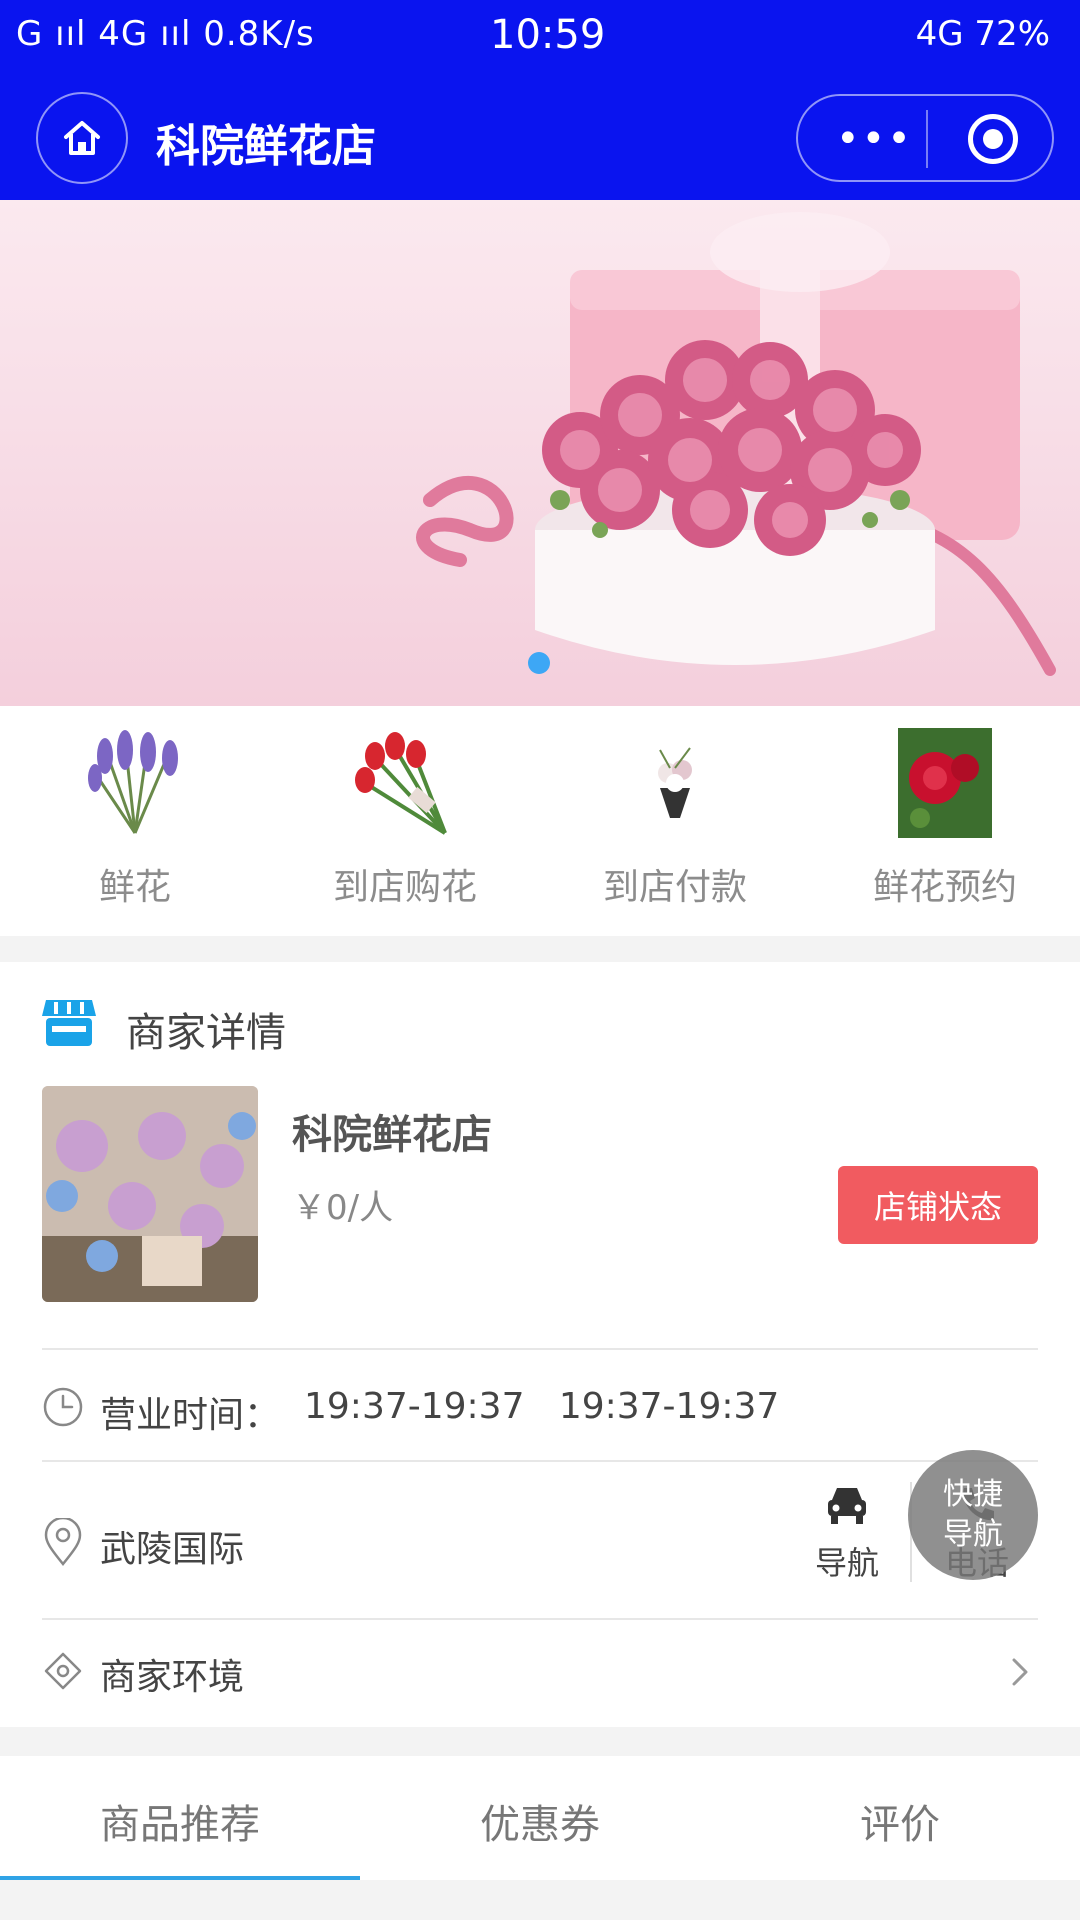 Image resolution: width=1080 pixels, height=1920 pixels. Describe the element at coordinates (548, 35) in the screenshot. I see `clock: 10:59` at that location.